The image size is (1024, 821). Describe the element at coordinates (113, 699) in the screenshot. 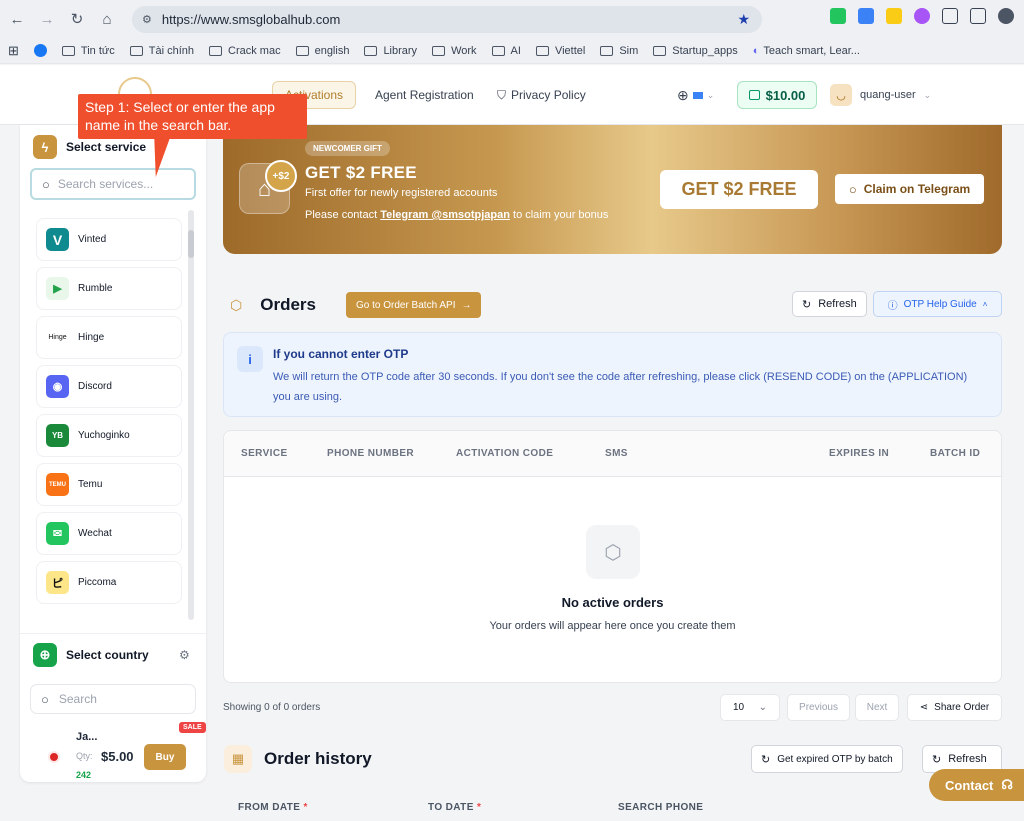

I see `country-search-input: ○ Search` at that location.